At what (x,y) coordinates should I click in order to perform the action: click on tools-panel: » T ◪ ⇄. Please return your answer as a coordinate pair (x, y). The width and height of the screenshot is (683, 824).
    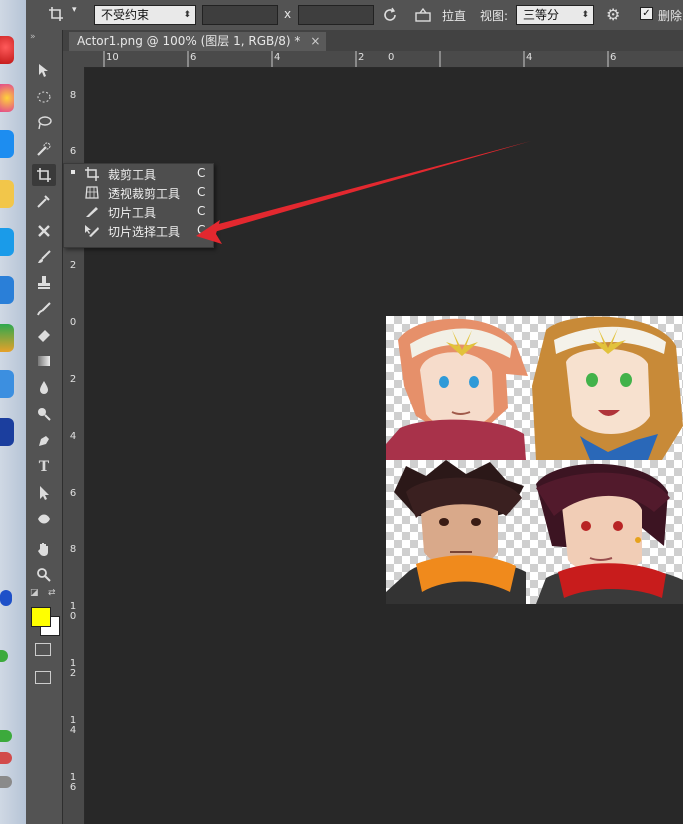
    Looking at the image, I should click on (44, 427).